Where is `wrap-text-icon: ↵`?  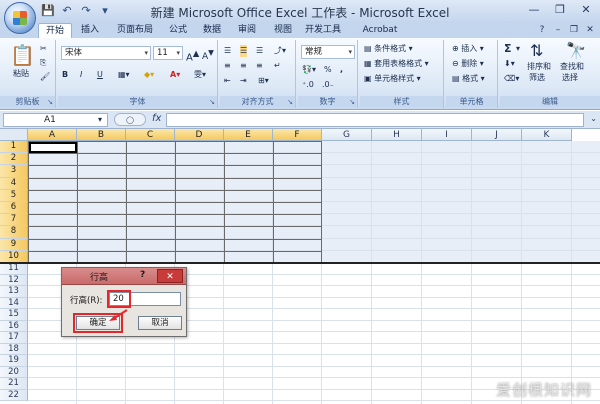
wrap-text-icon: ↵ is located at coordinates (277, 66).